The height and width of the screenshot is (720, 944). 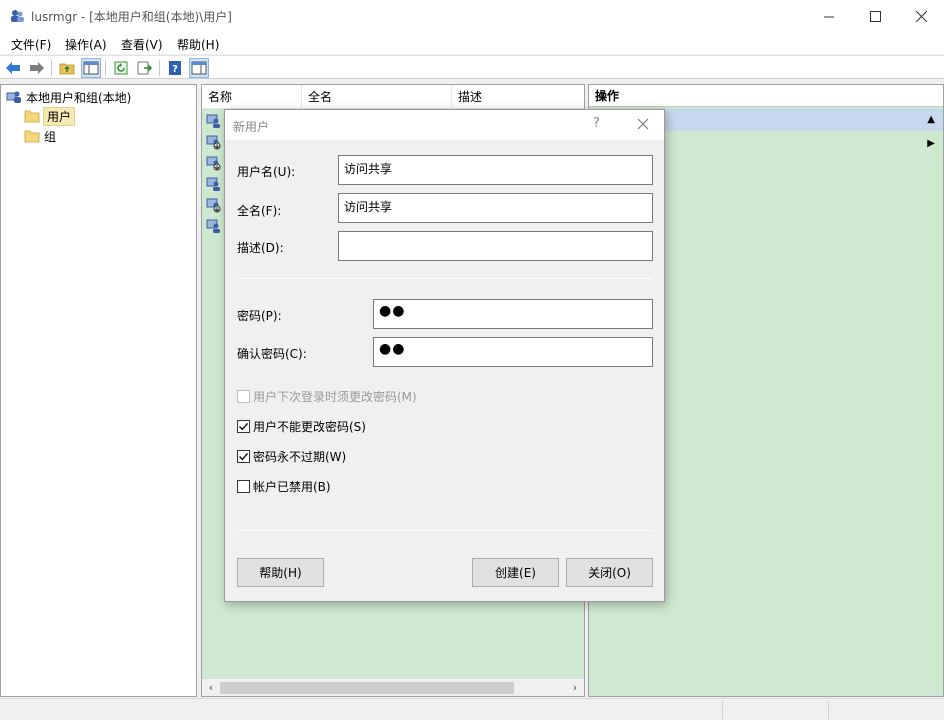 What do you see at coordinates (495, 246) in the screenshot?
I see `description-input` at bounding box center [495, 246].